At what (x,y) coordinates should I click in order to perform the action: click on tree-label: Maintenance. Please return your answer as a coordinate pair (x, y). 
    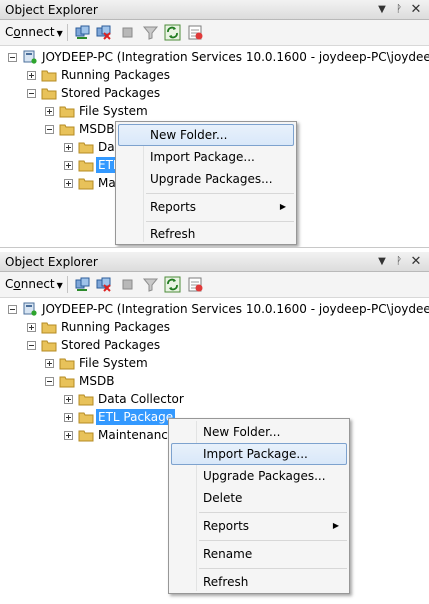
    Looking at the image, I should click on (137, 435).